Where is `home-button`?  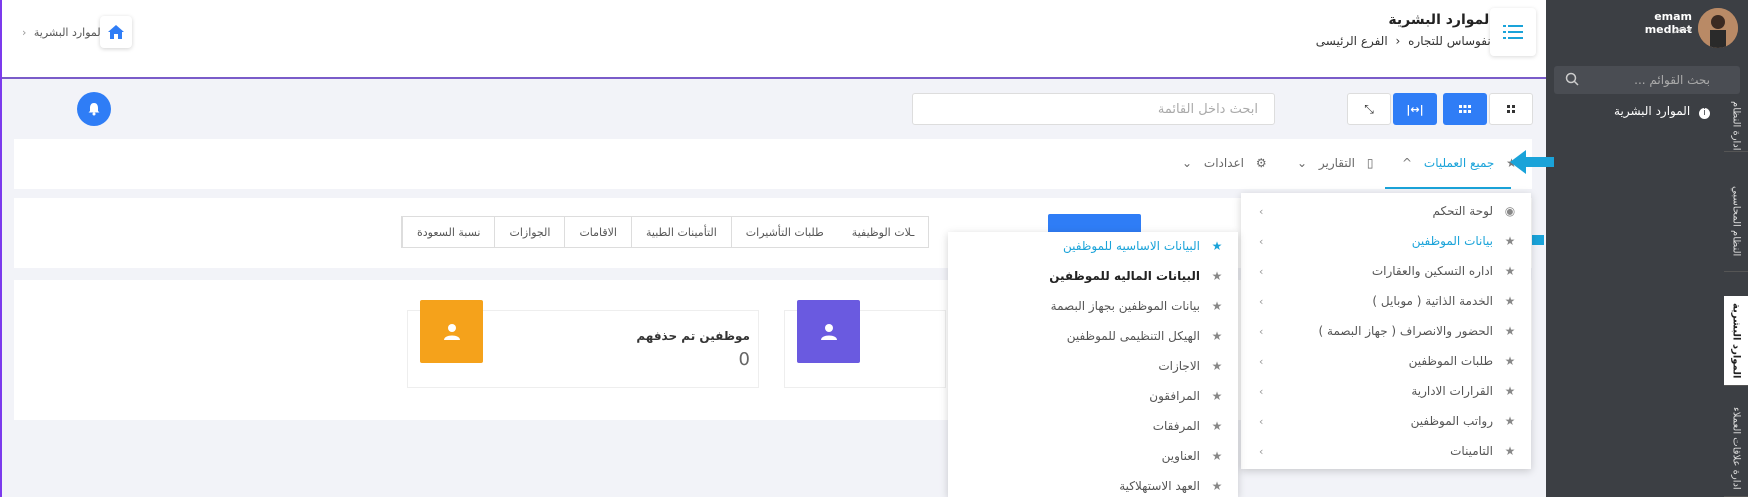
home-button is located at coordinates (116, 32).